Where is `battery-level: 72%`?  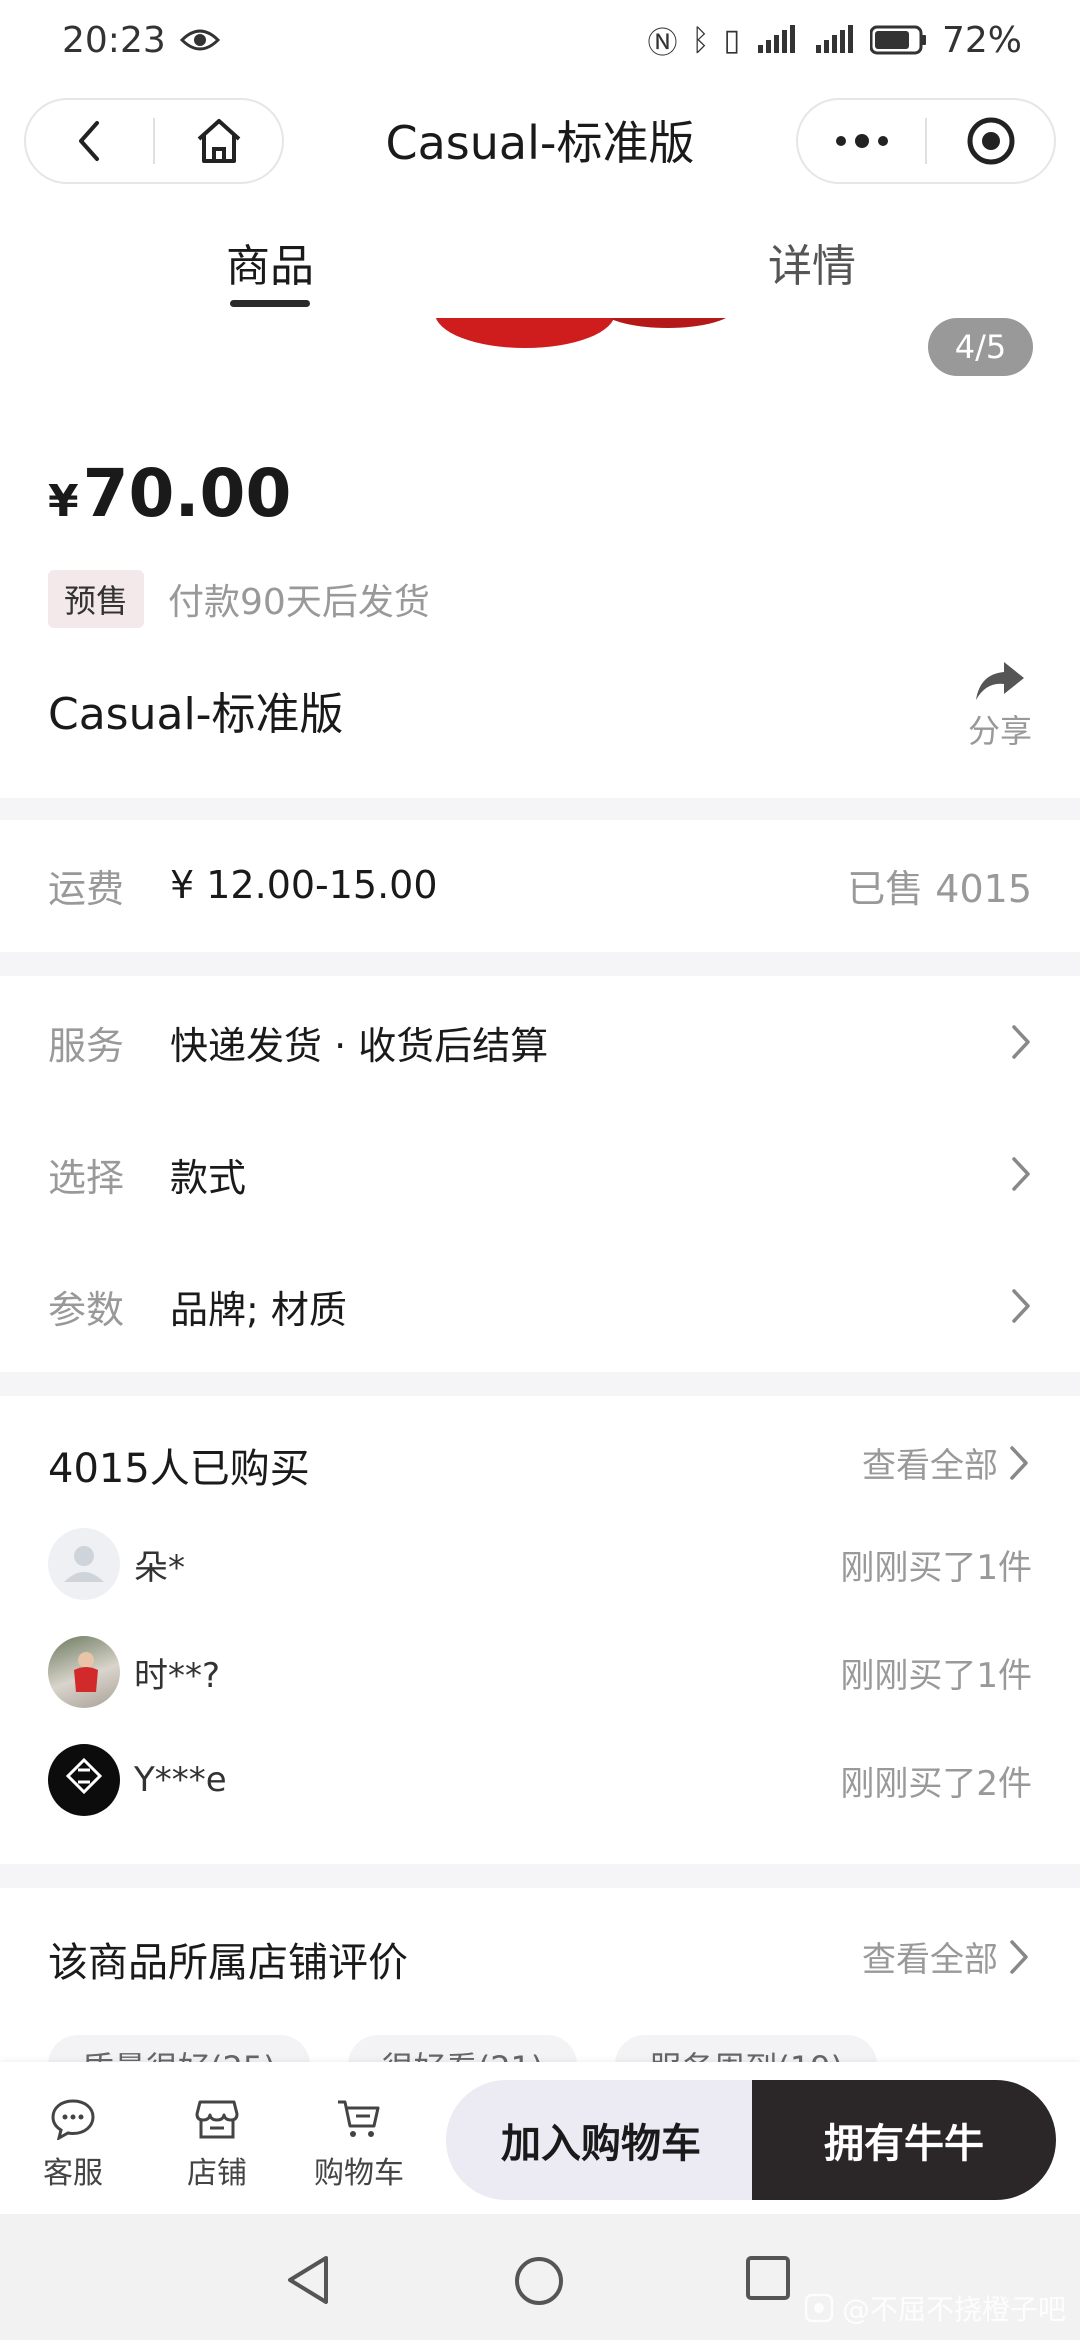
battery-level: 72% is located at coordinates (981, 40).